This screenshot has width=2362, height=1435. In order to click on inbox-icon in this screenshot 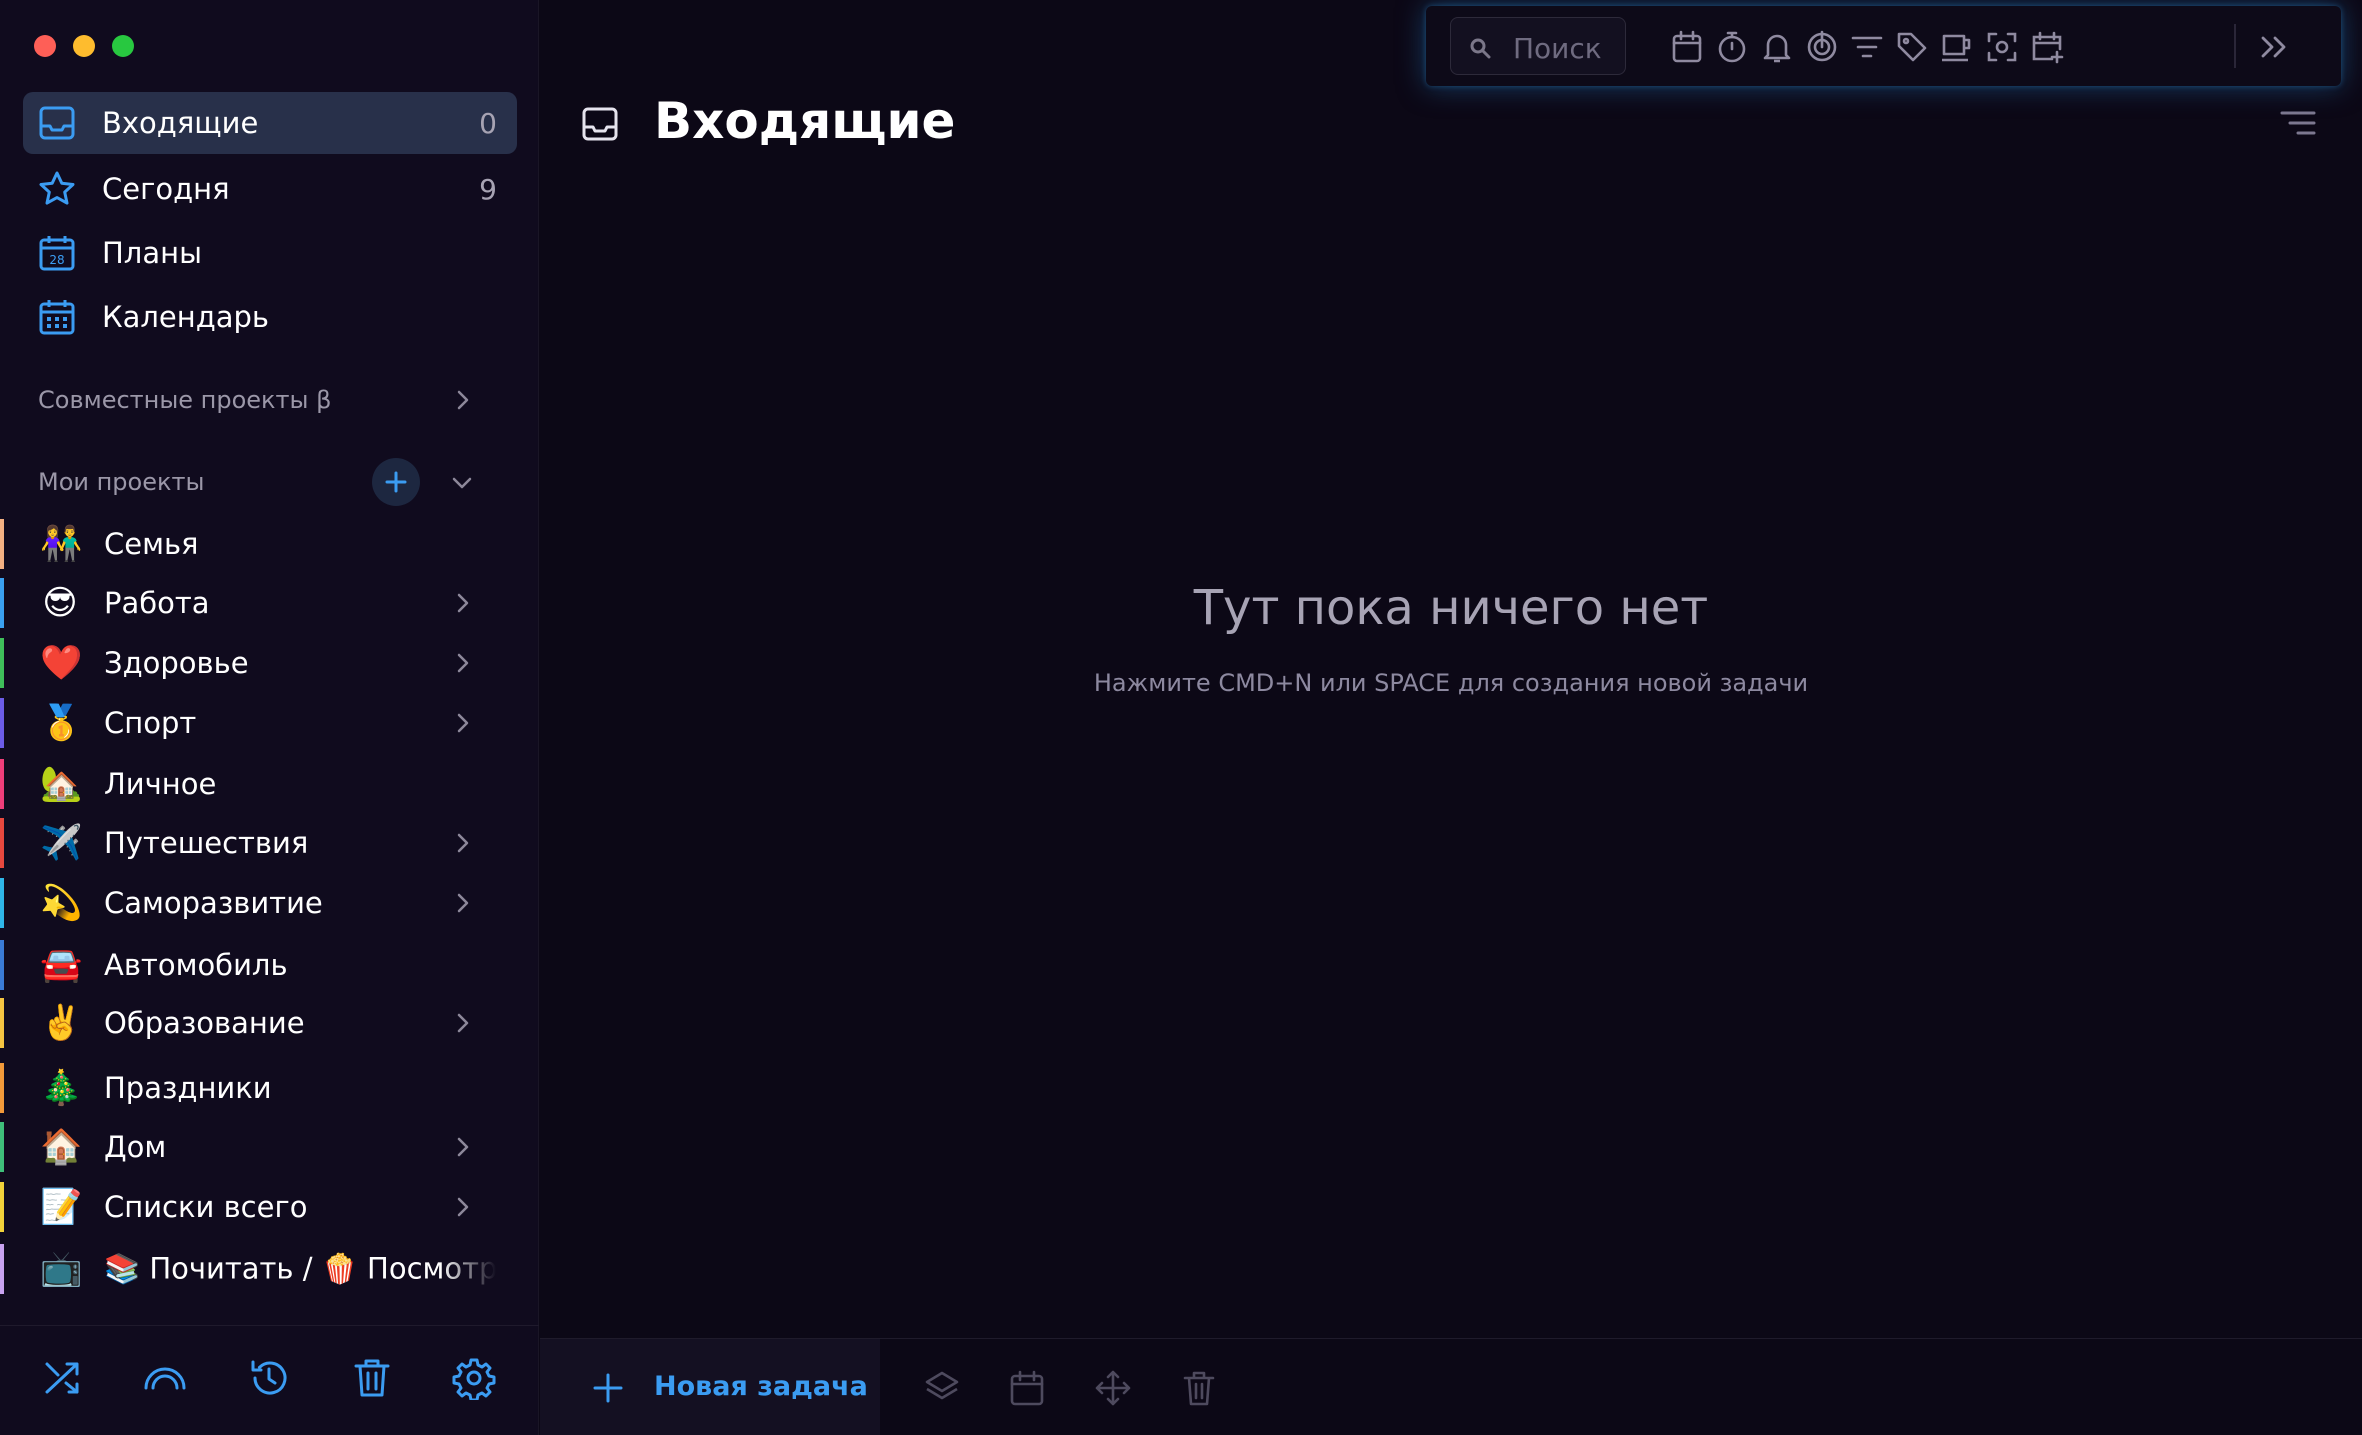, I will do `click(600, 124)`.